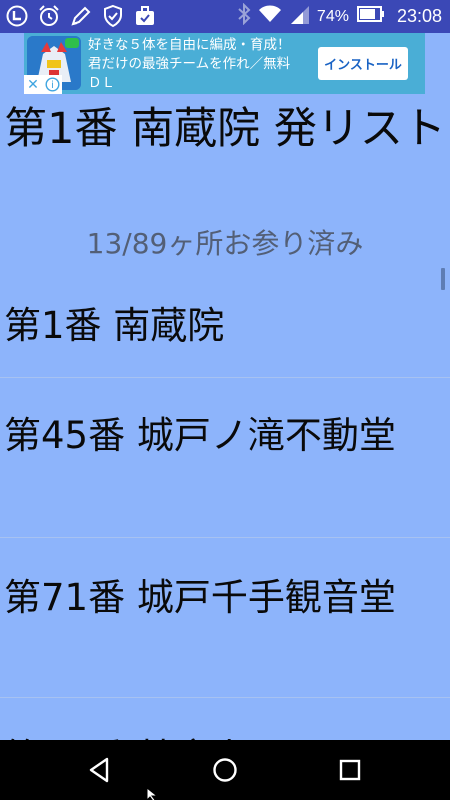 The image size is (450, 800). I want to click on signal-icon, so click(299, 16).